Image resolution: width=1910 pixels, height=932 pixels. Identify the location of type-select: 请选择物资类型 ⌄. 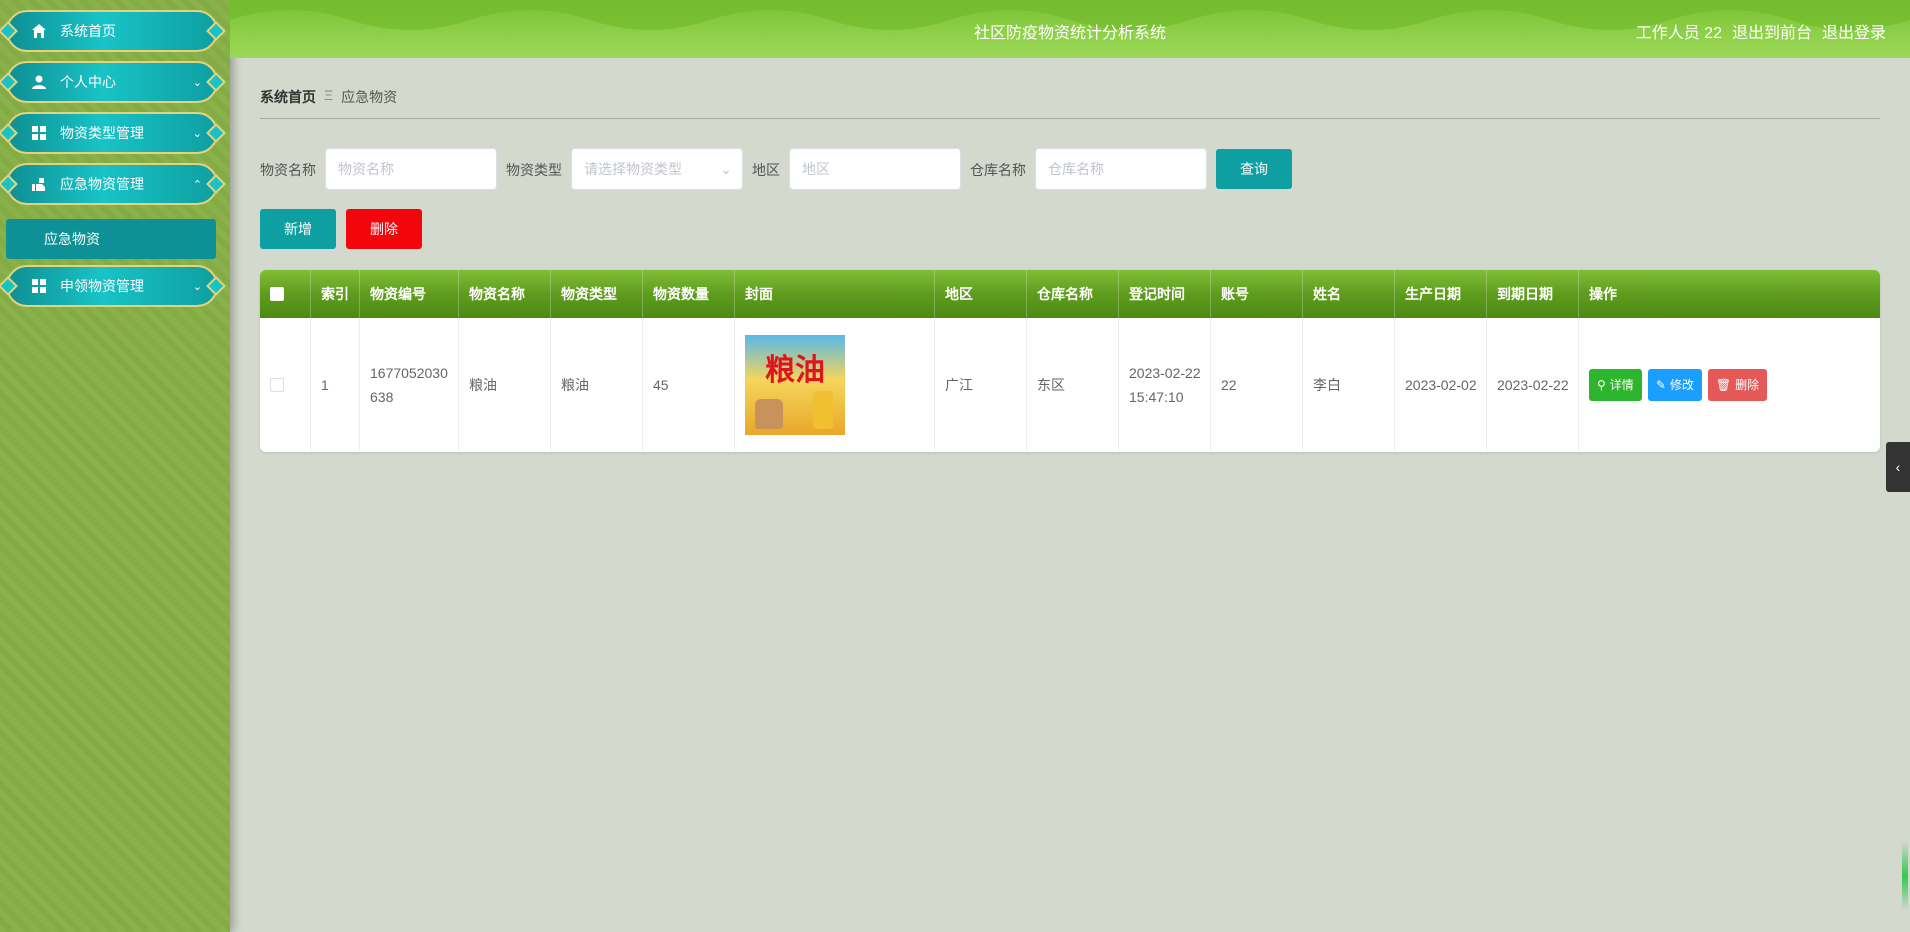
(657, 169).